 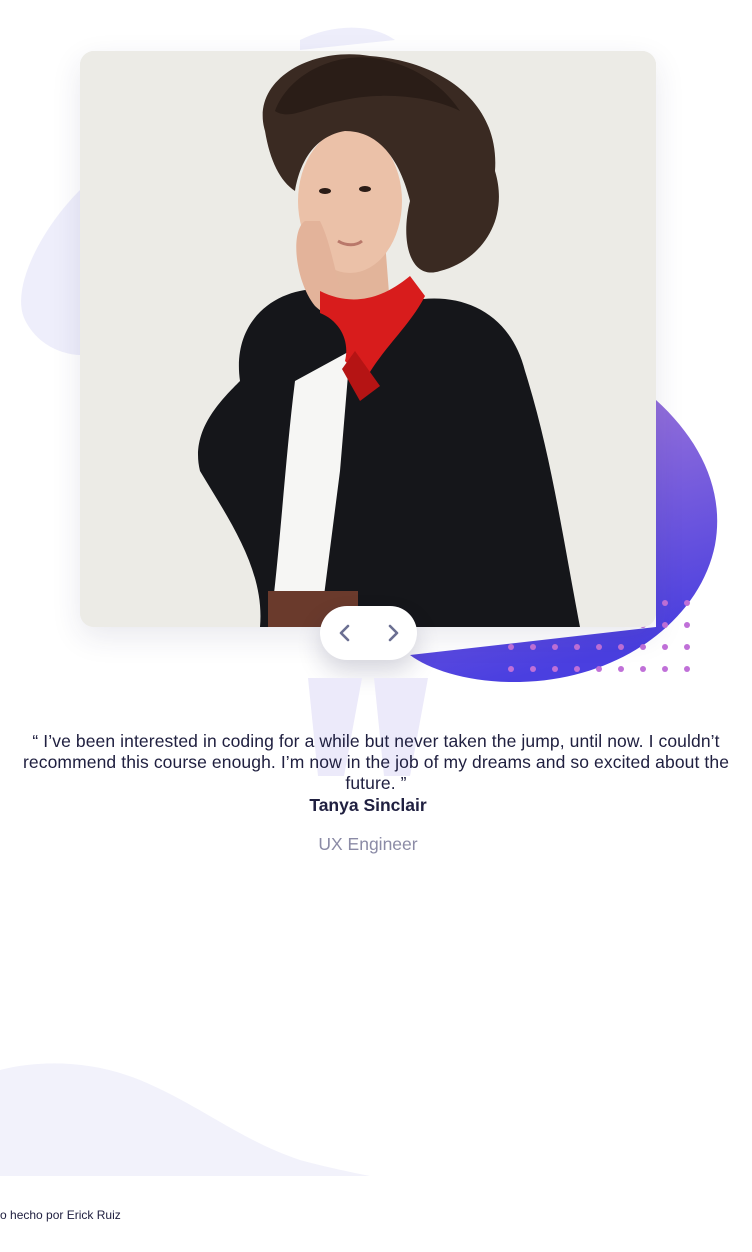 I want to click on author-link: Erick Ruiz, so click(x=94, y=1215).